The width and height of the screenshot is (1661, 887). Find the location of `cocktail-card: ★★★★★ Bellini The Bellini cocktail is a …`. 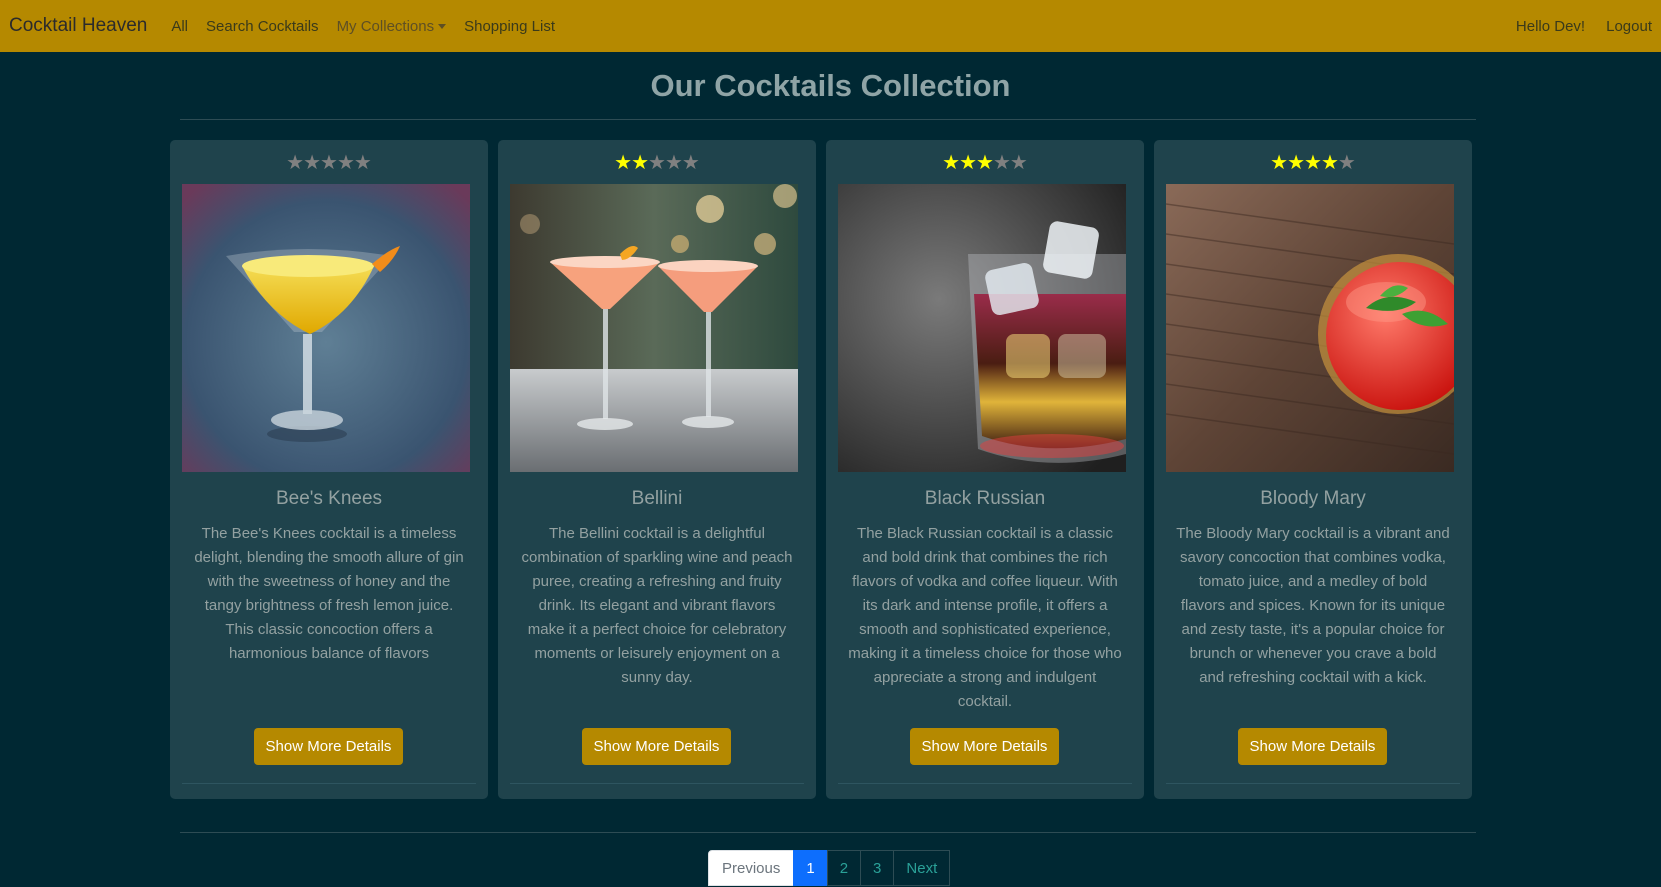

cocktail-card: ★★★★★ Bellini The Bellini cocktail is a … is located at coordinates (657, 469).